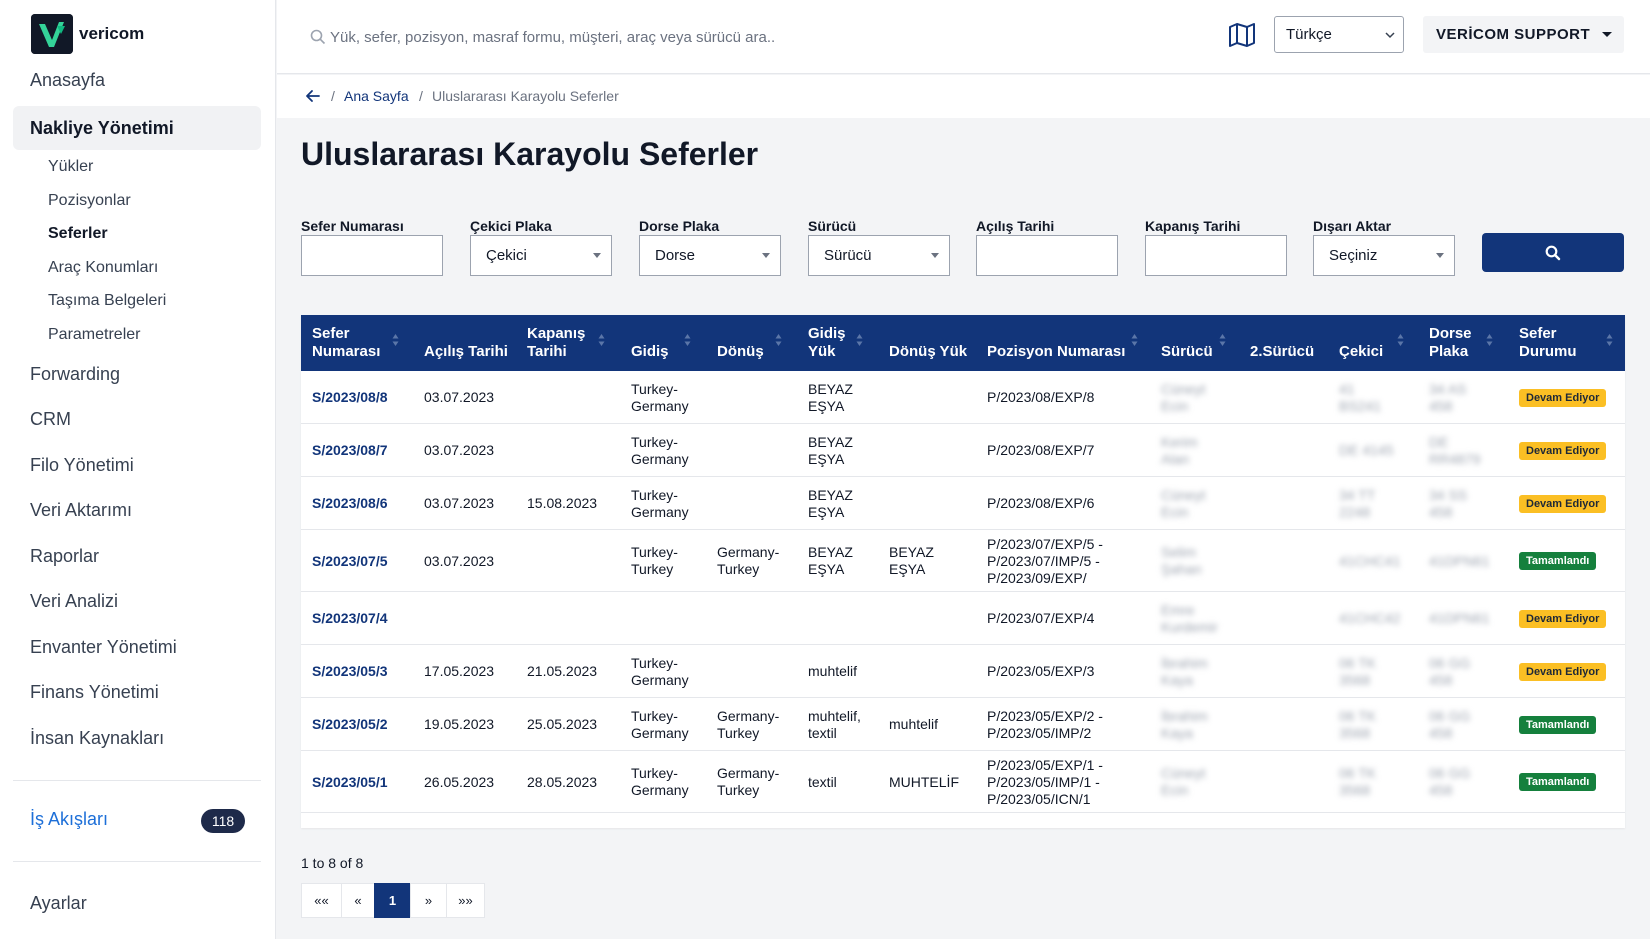 The image size is (1650, 939). I want to click on sefer-number-link: S/2023/08/6, so click(350, 503).